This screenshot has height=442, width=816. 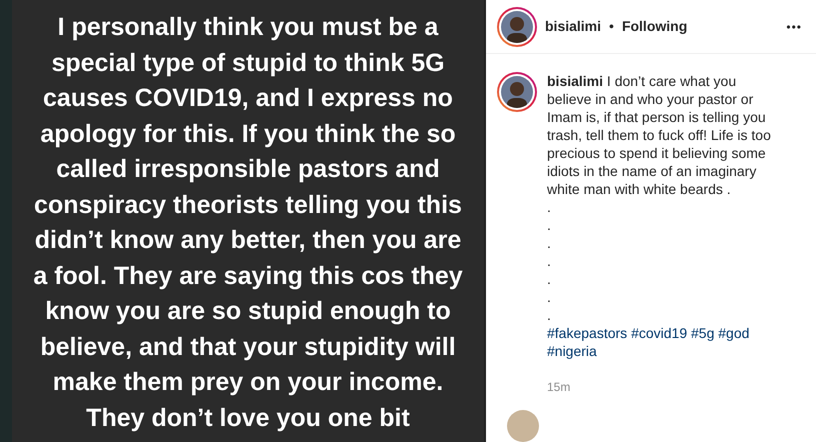 What do you see at coordinates (794, 27) in the screenshot?
I see `more-options-icon: •••` at bounding box center [794, 27].